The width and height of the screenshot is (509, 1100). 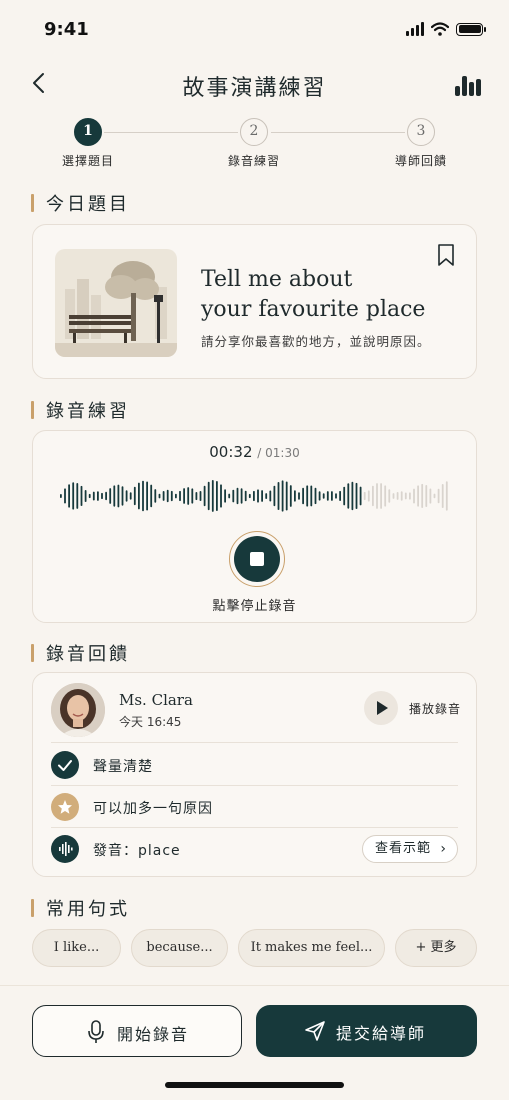 I want to click on step-2: 2 錄音練習, so click(x=254, y=143).